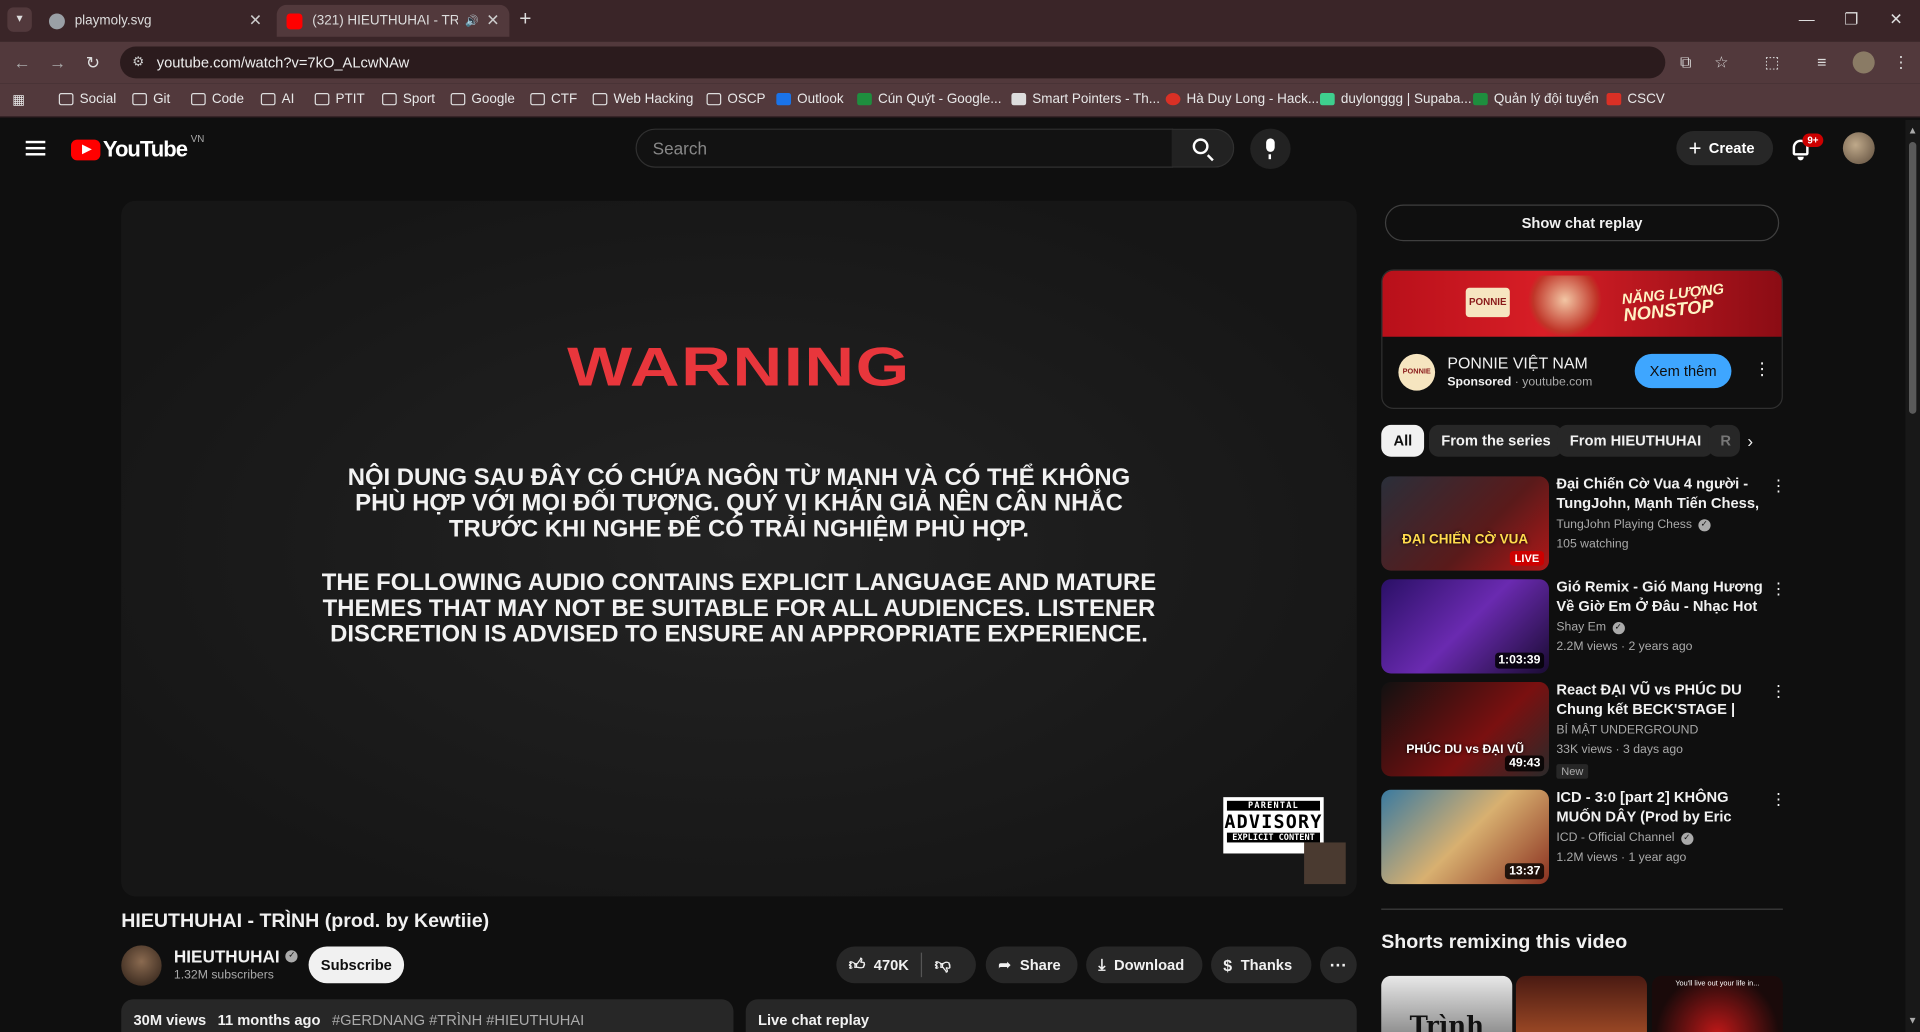  What do you see at coordinates (1465, 837) in the screenshot?
I see `video-thumbnail: 13:37` at bounding box center [1465, 837].